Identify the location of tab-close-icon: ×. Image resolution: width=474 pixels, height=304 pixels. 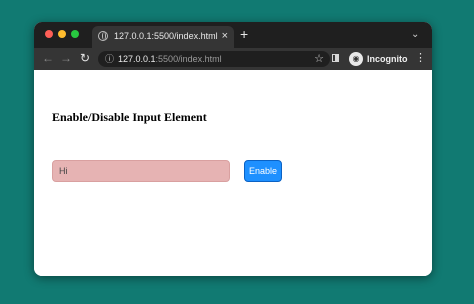
(225, 36).